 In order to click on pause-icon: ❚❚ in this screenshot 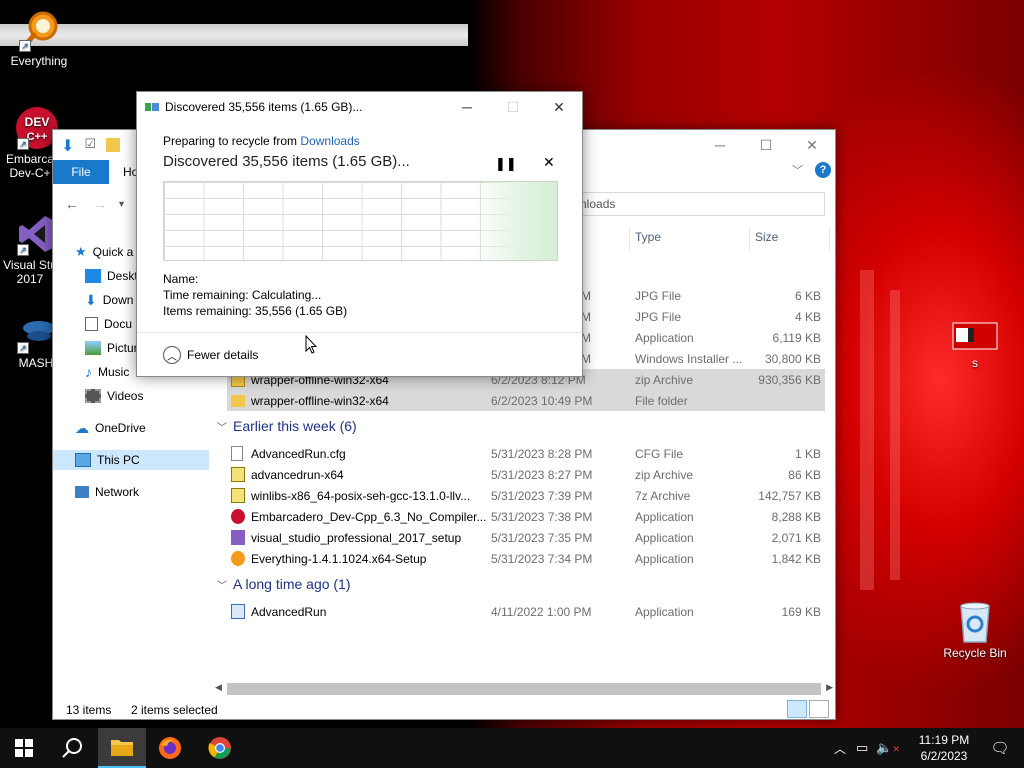, I will do `click(506, 164)`.